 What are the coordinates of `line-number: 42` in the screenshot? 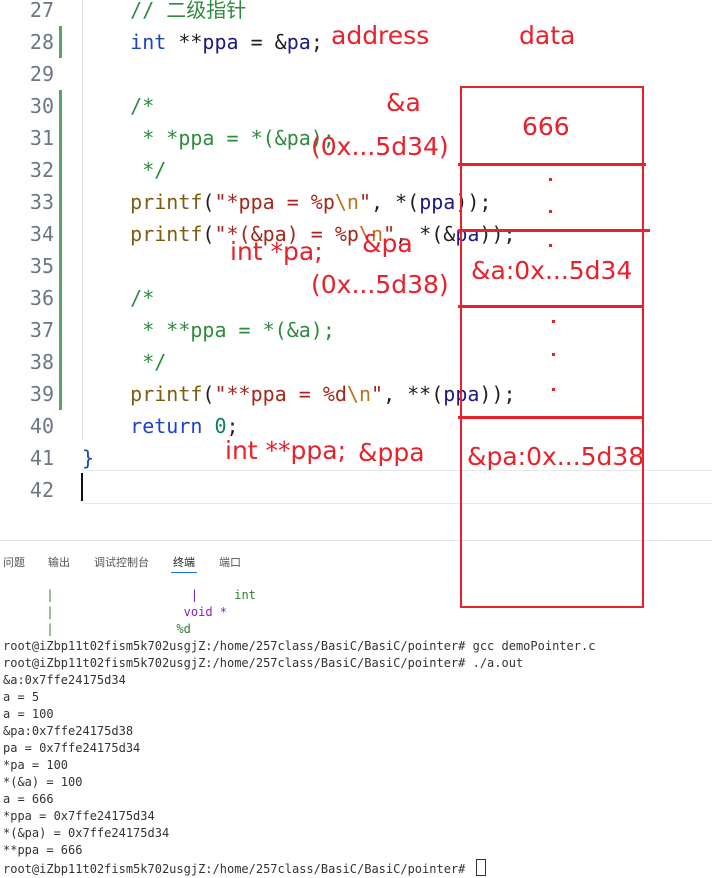 It's located at (41, 490).